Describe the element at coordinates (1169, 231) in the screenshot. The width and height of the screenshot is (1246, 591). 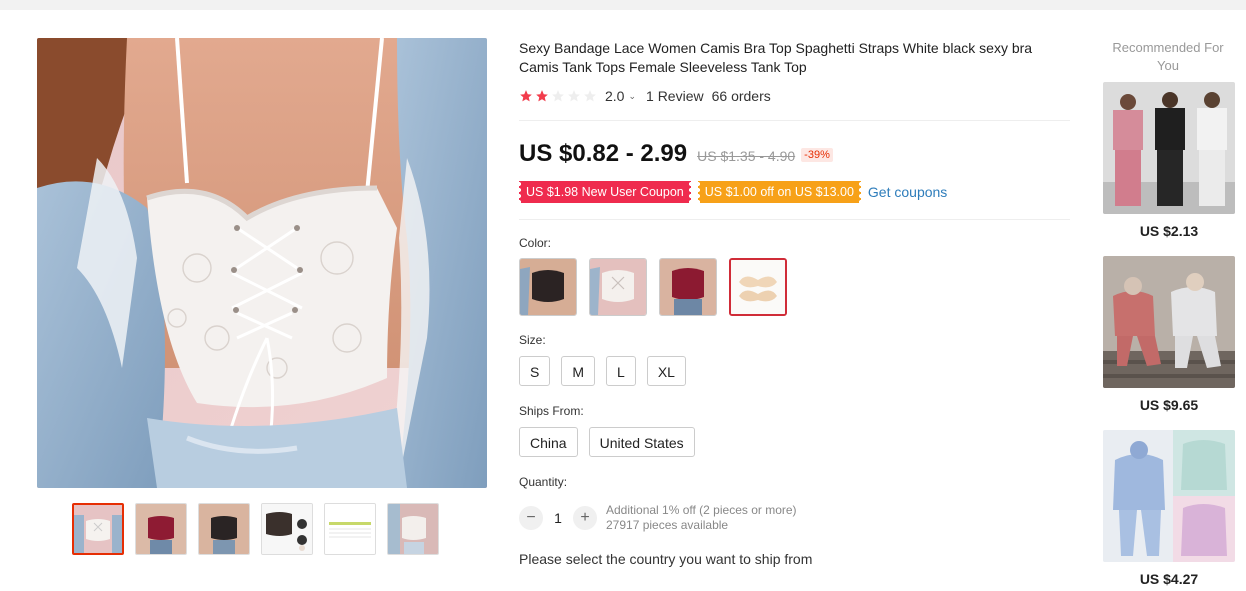
I see `recommended-item-price: US $2.13` at that location.